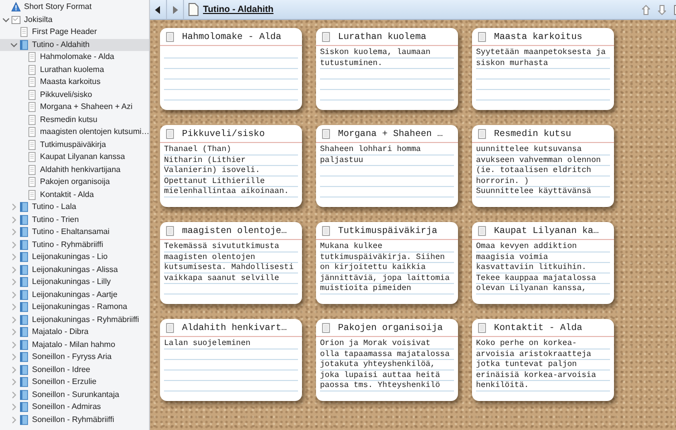  What do you see at coordinates (74, 207) in the screenshot?
I see `tree-item: Tutino - Lala` at bounding box center [74, 207].